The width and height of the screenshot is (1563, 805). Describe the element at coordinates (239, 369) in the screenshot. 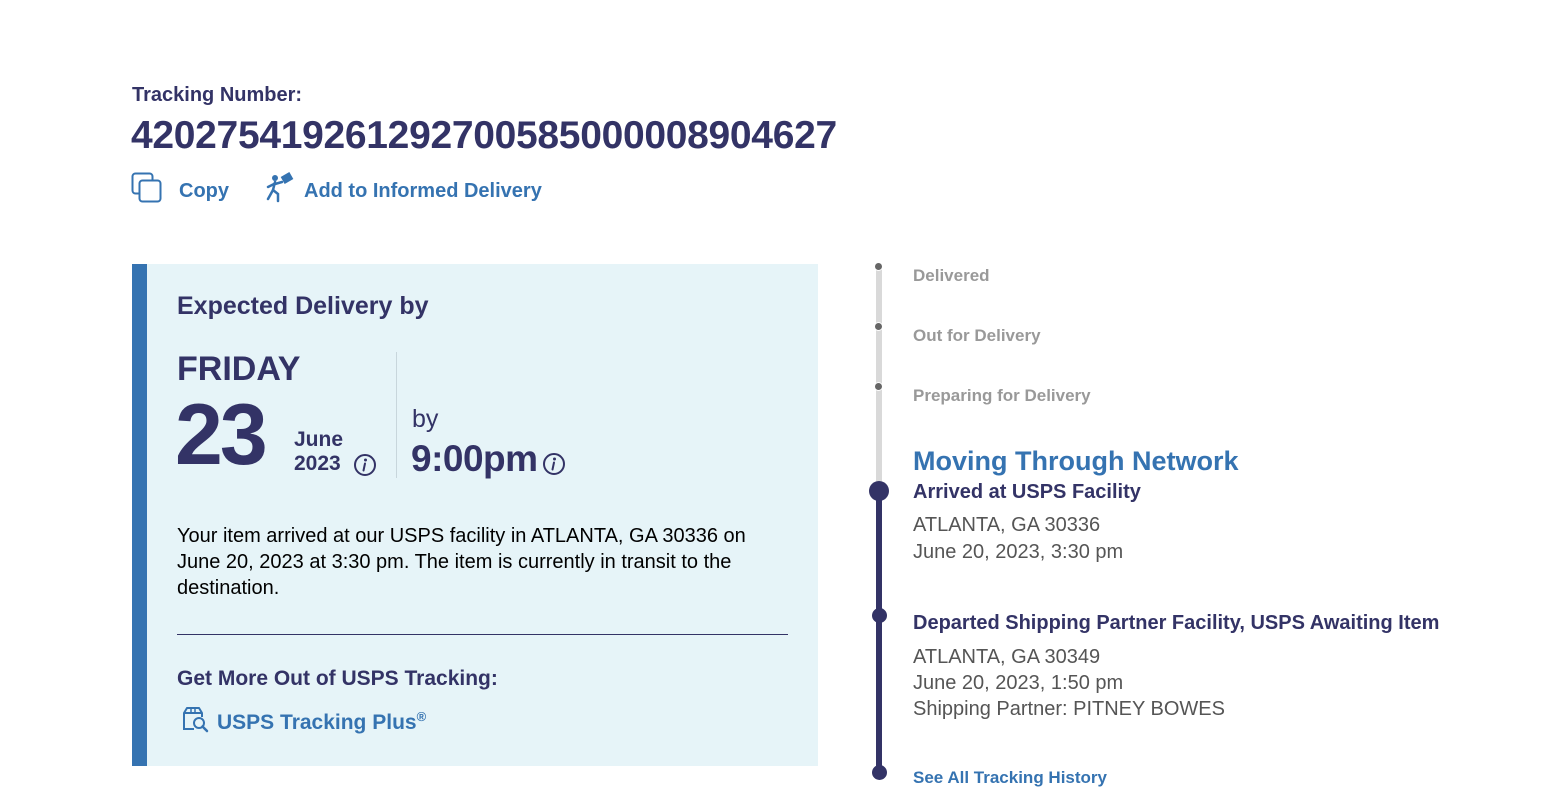

I see `delivery-day-name: FRIDAY` at that location.